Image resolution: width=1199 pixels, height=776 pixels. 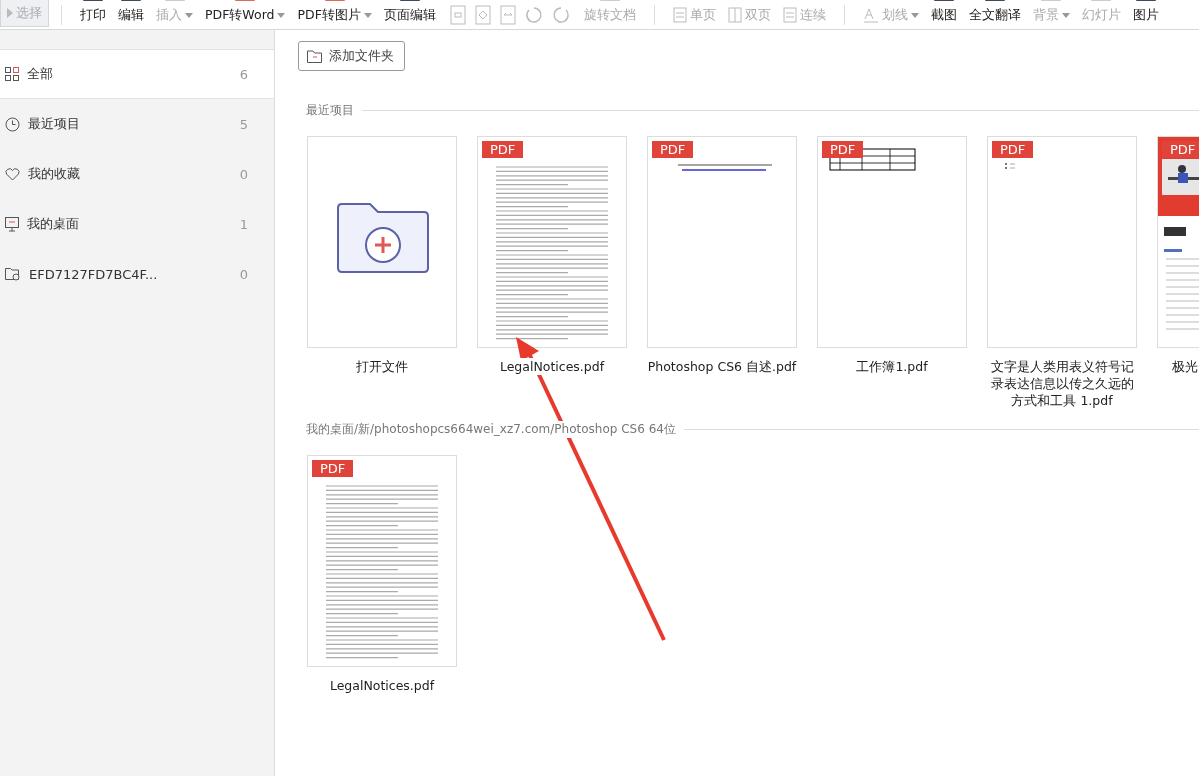 What do you see at coordinates (53, 224) in the screenshot?
I see `sidebar-label: 我的桌面` at bounding box center [53, 224].